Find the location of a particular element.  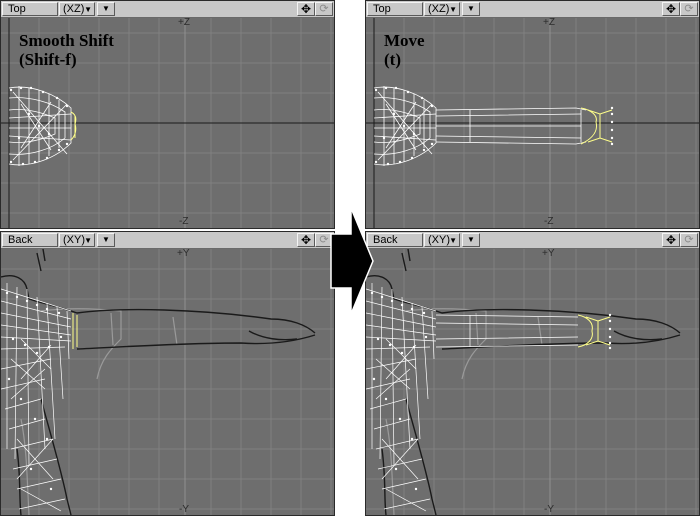

tool-name: Move is located at coordinates (404, 40).